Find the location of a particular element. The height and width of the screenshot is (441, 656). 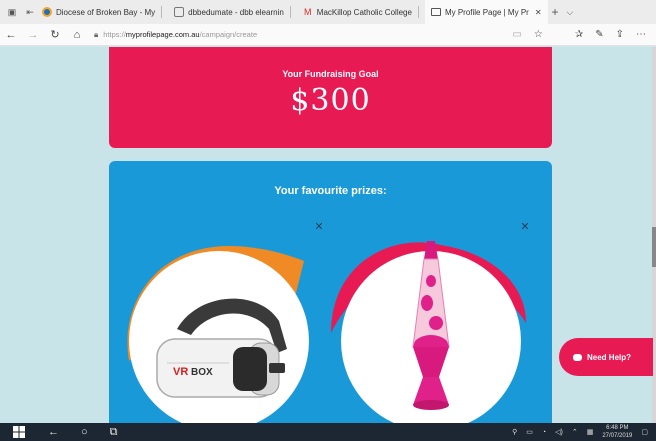

tab-label: Diocese of Broken Bay - My is located at coordinates (106, 12).